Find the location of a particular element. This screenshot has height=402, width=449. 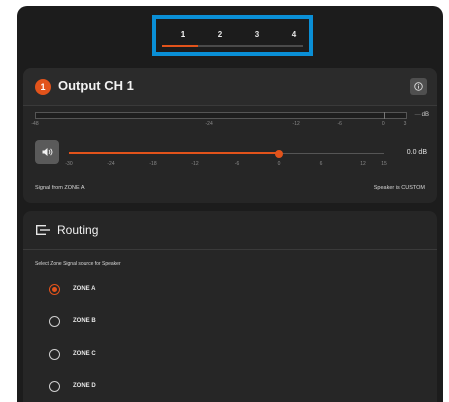

output-header: 1 Output CH 1 is located at coordinates (230, 87).